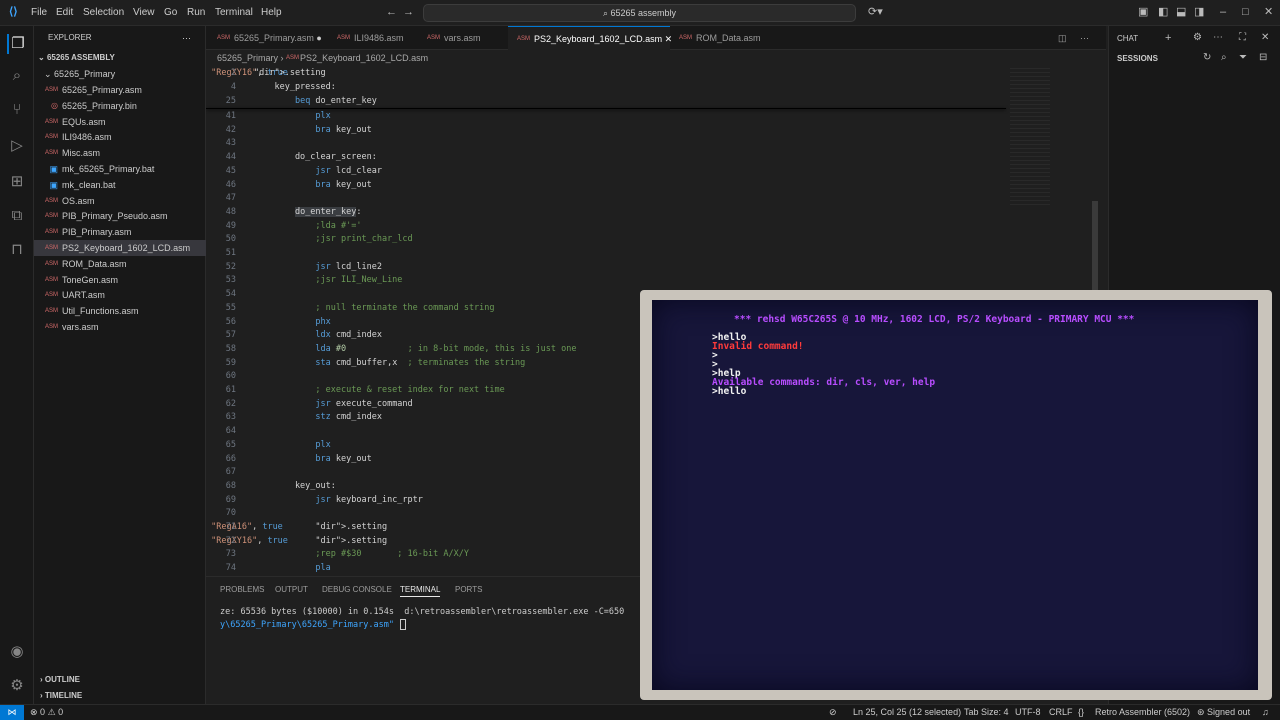 Image resolution: width=1280 pixels, height=720 pixels. I want to click on line-number: 61, so click(230, 390).